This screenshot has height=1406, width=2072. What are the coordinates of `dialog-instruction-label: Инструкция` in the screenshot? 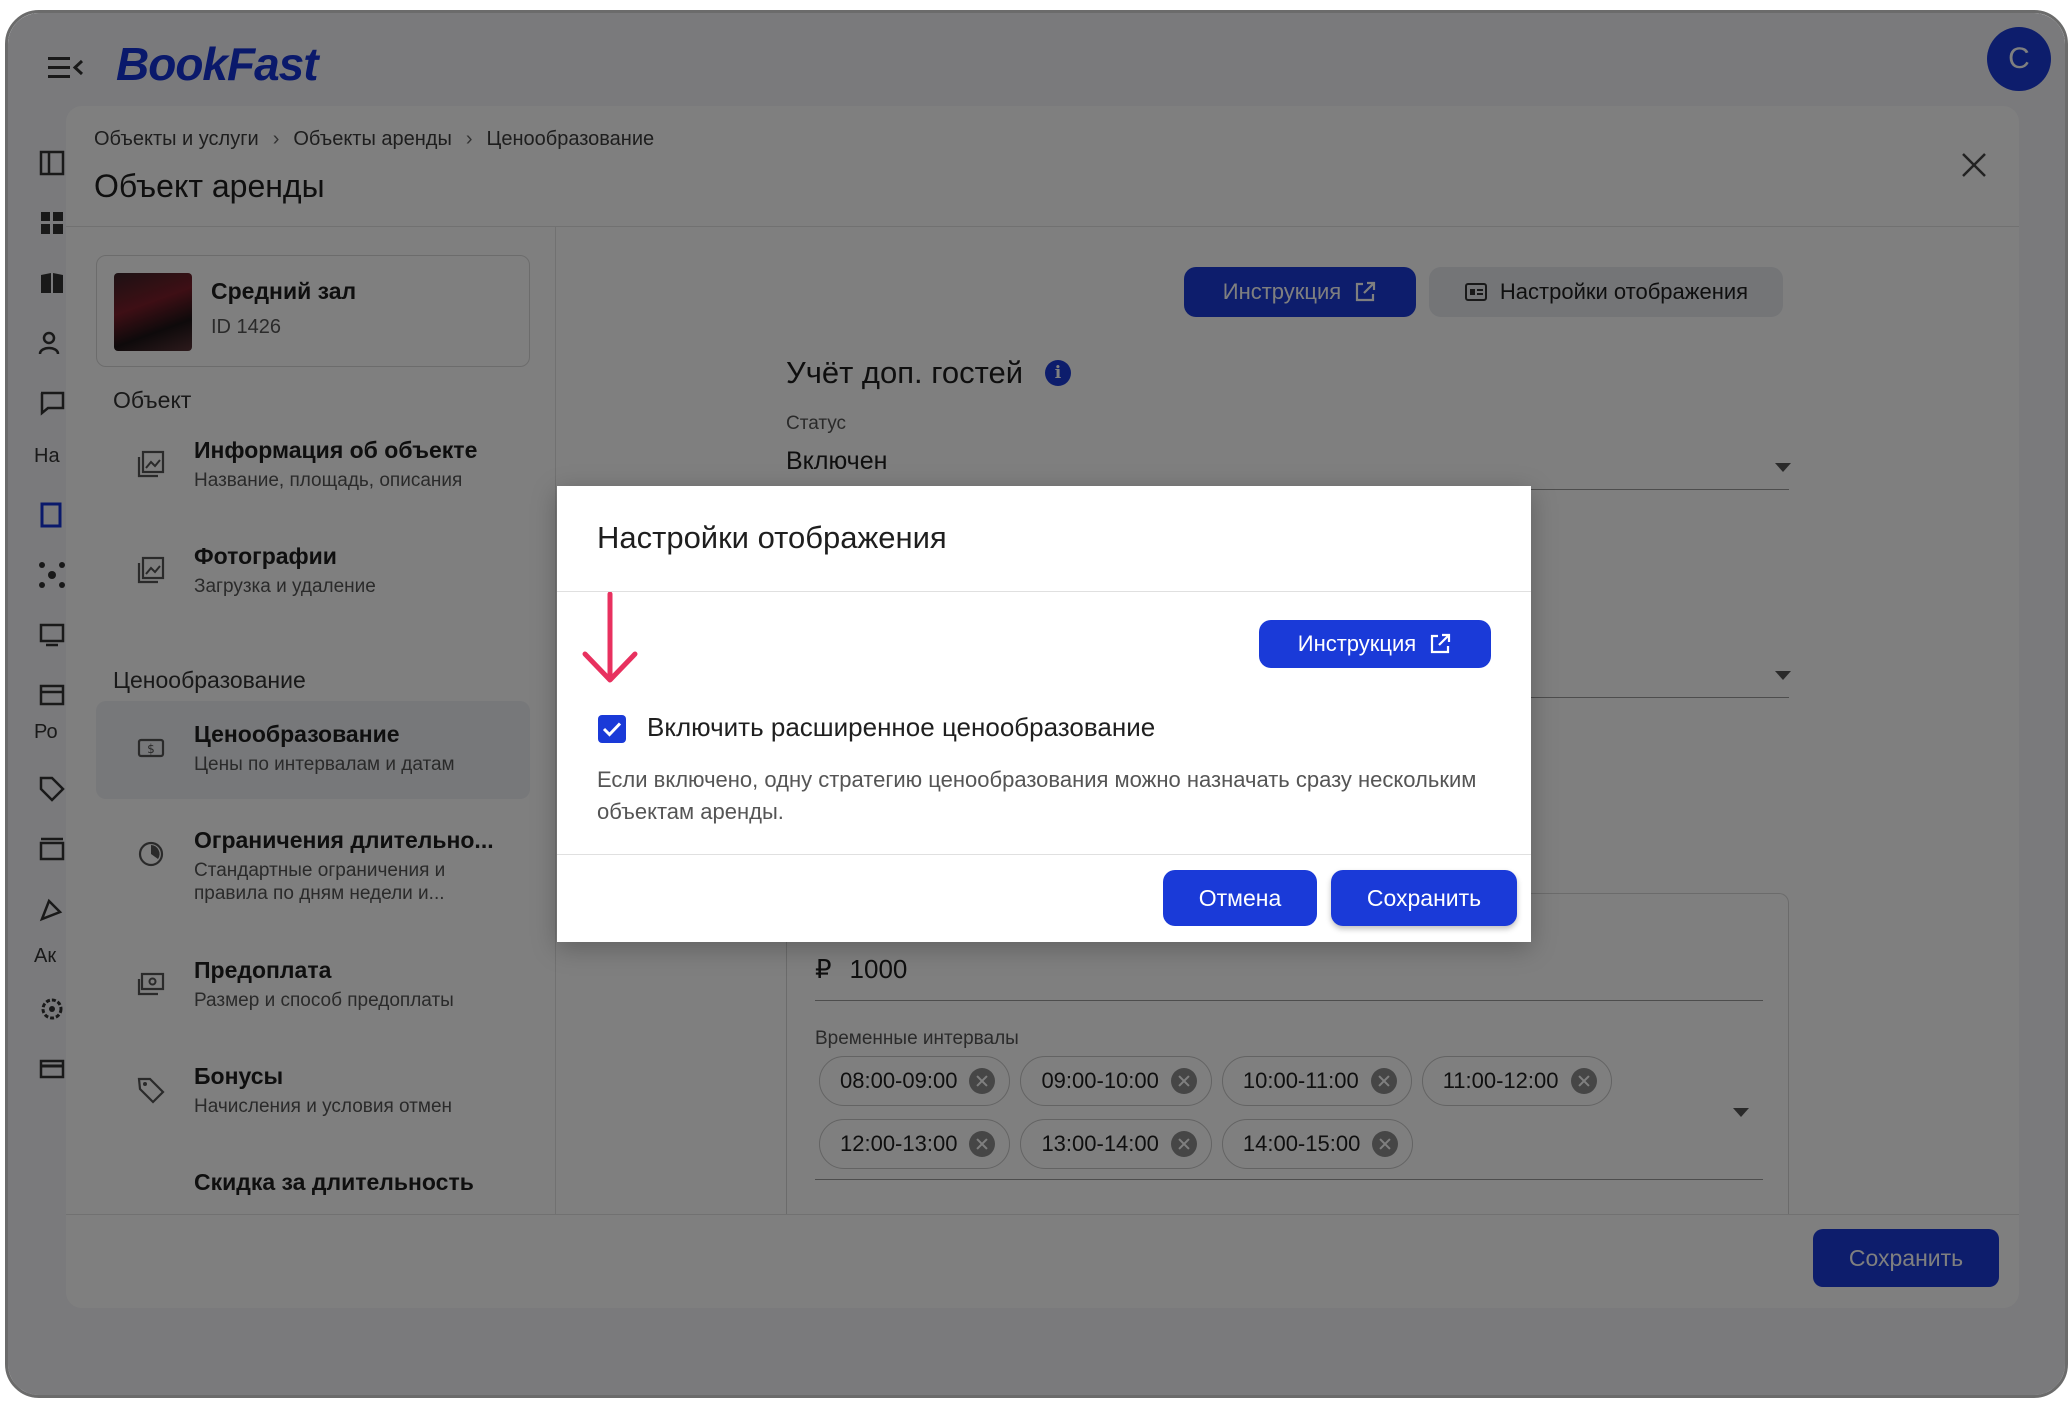 It's located at (1357, 643).